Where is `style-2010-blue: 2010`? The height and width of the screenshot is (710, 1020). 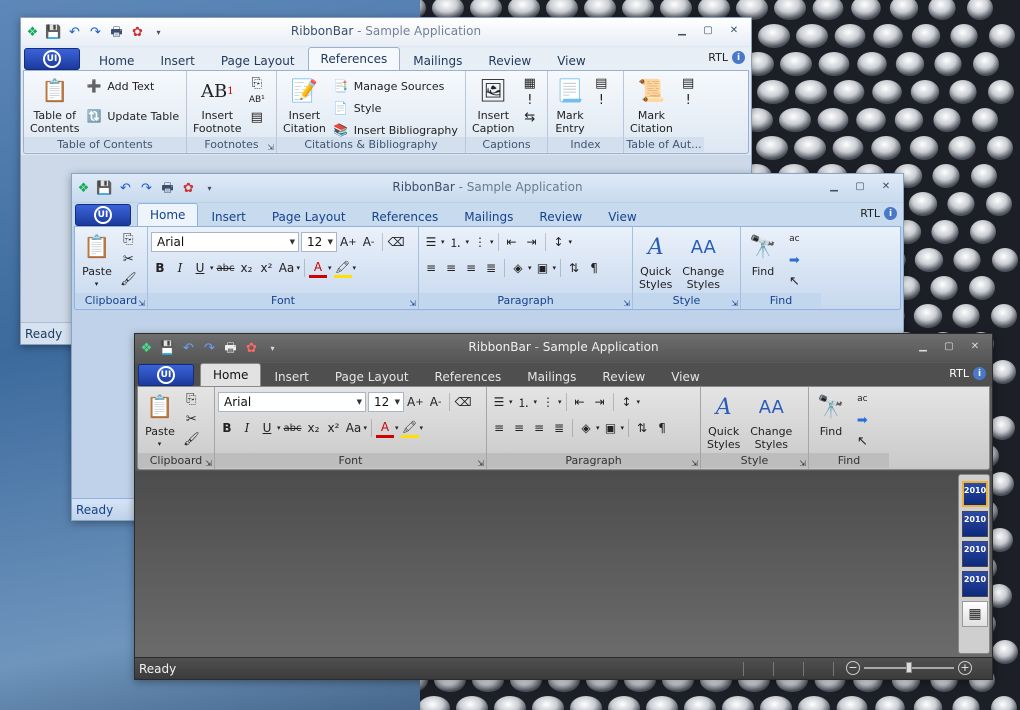
style-2010-blue: 2010 is located at coordinates (975, 494).